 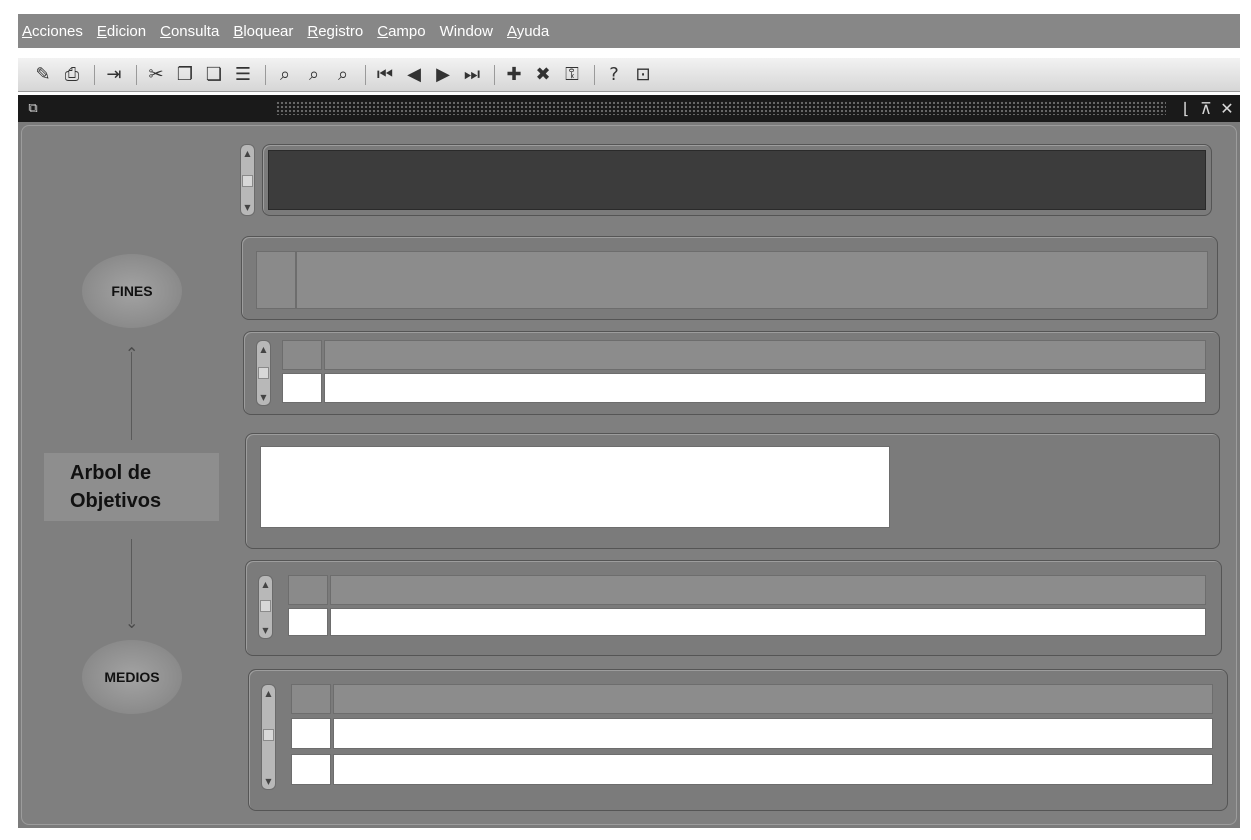 I want to click on menu-registro: Registro, so click(x=335, y=31).